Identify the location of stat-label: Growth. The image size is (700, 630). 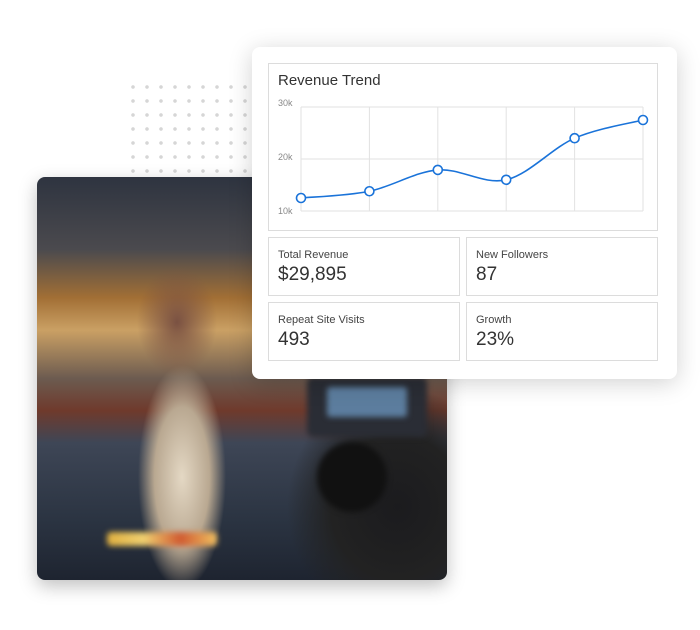
(494, 320).